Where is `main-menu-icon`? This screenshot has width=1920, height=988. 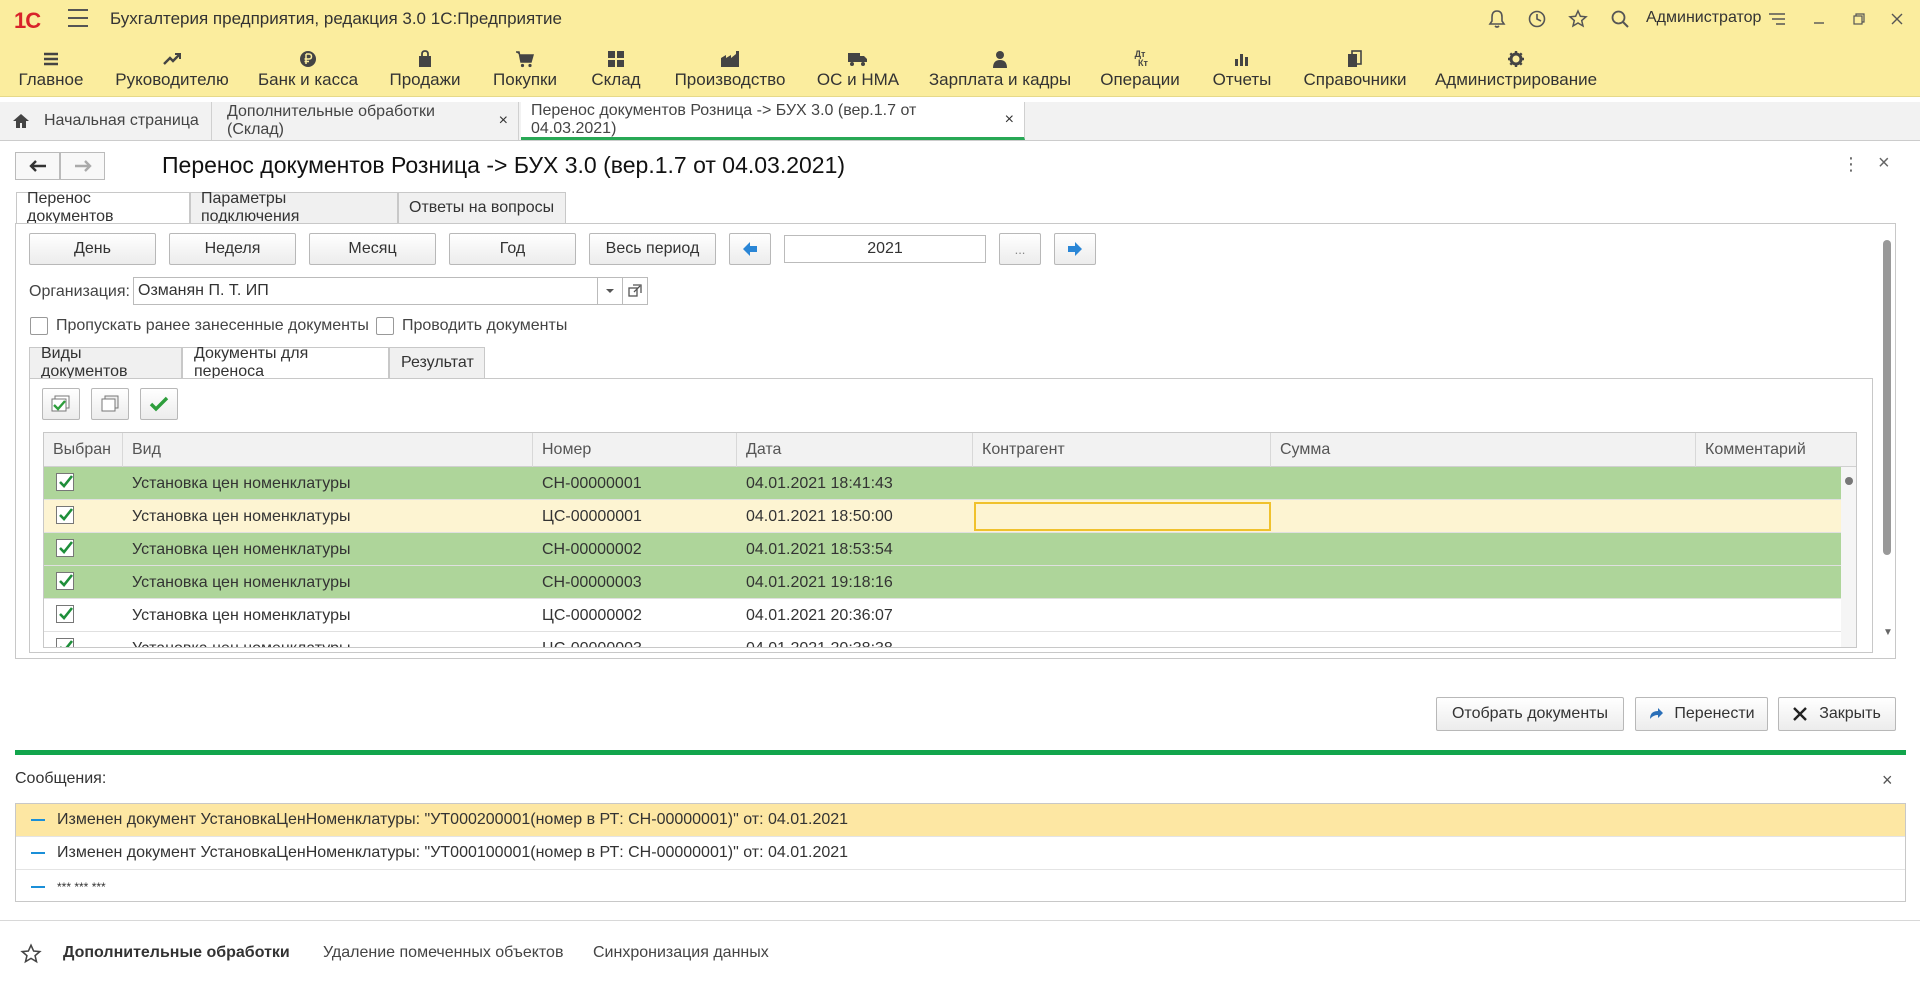 main-menu-icon is located at coordinates (78, 18).